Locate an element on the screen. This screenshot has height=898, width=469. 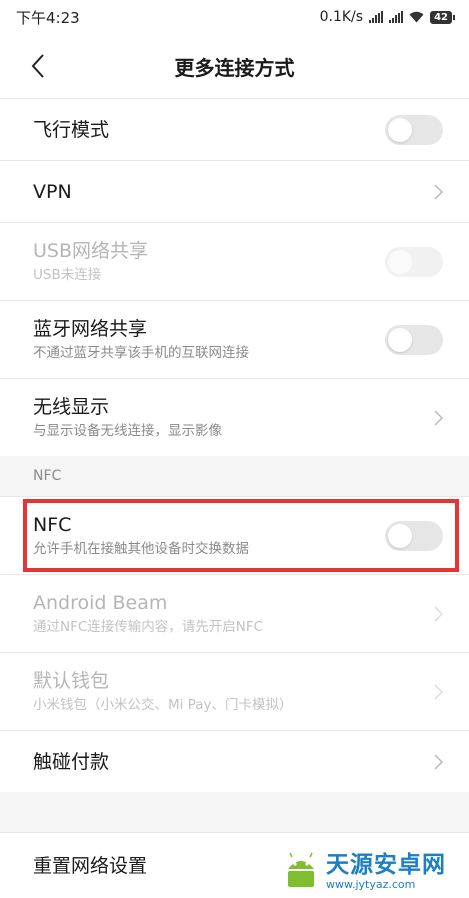
watermark: 天源安卓网 www.jytyaz.com is located at coordinates (374, 872).